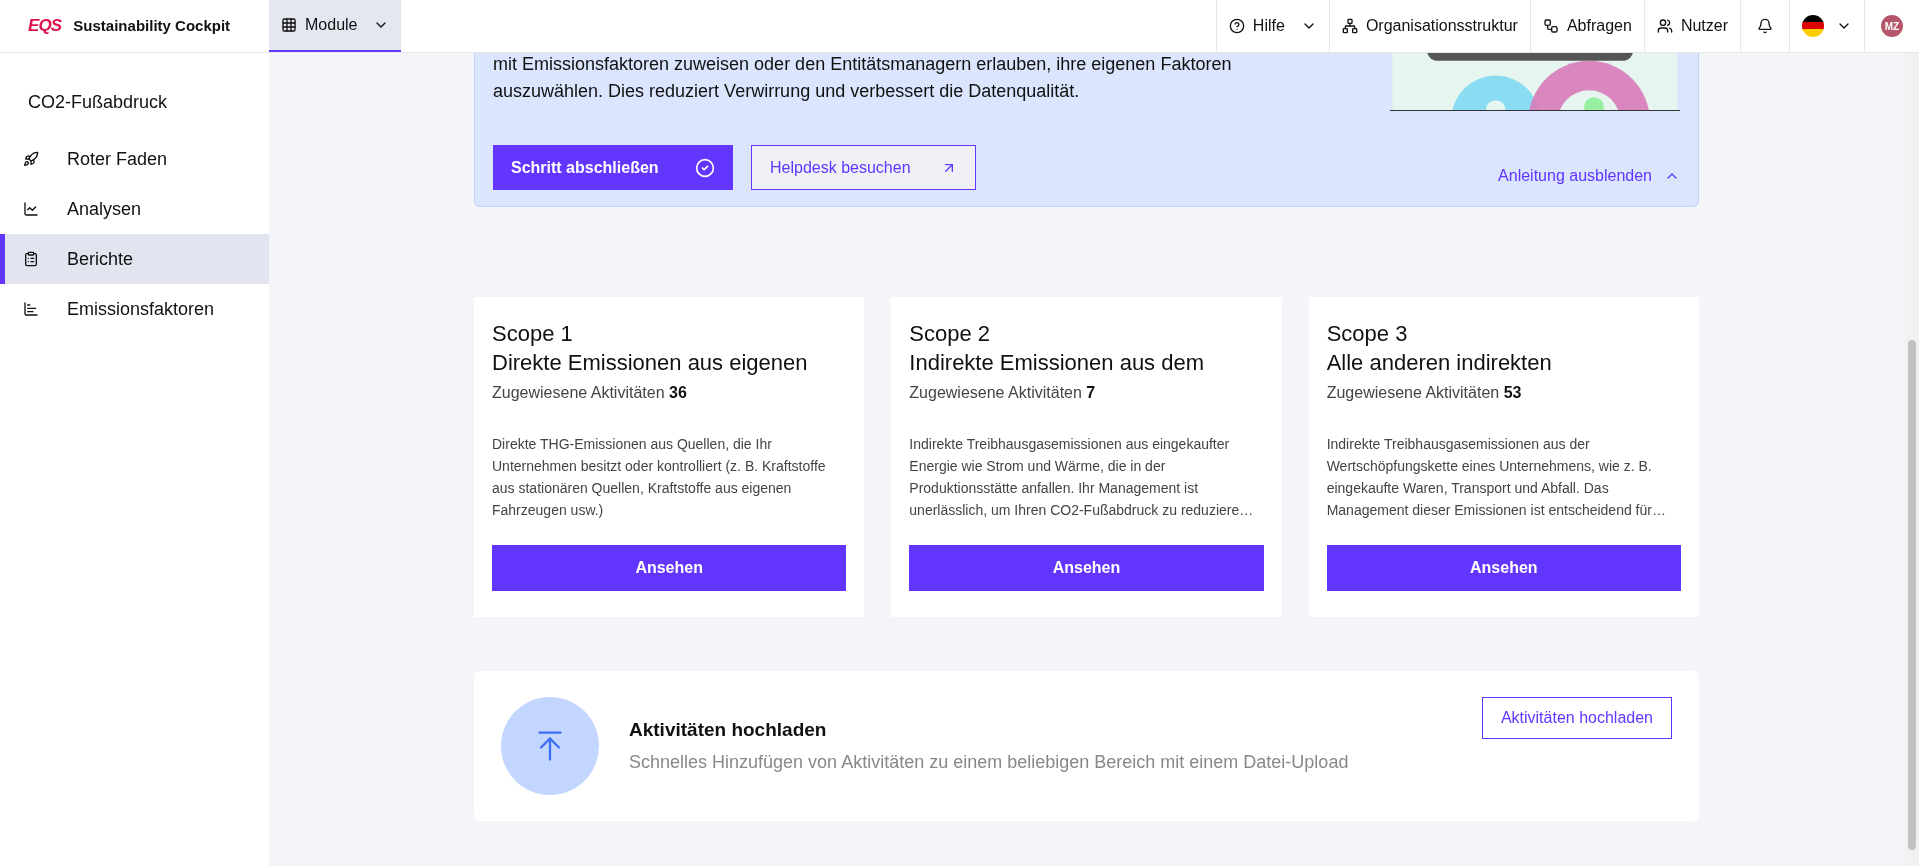 The image size is (1919, 866). What do you see at coordinates (950, 334) in the screenshot?
I see `scope-title: Scope 2` at bounding box center [950, 334].